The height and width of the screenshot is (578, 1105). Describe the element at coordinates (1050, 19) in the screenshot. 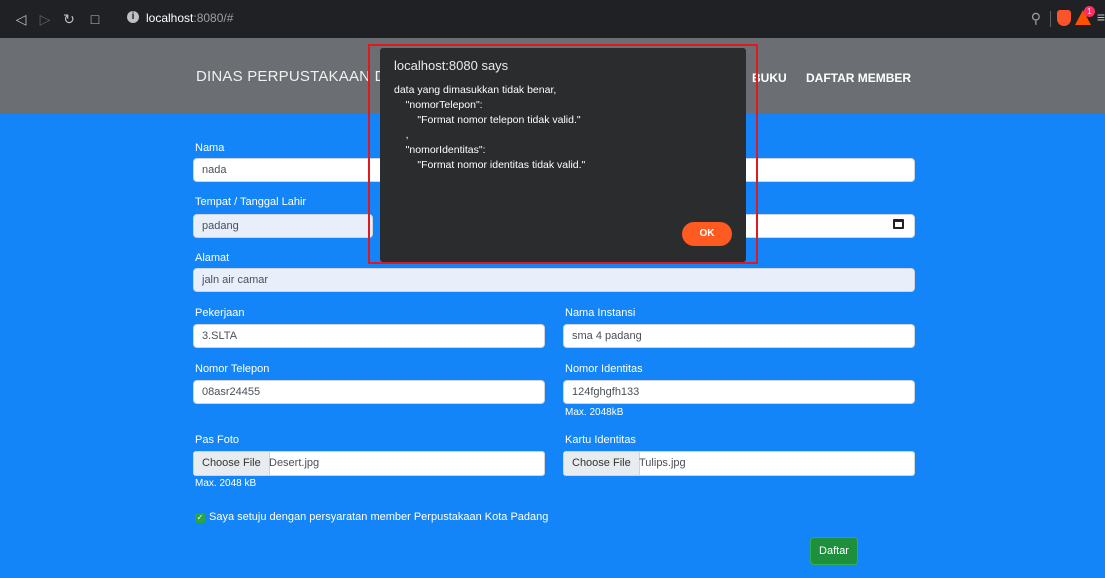

I see `toolbar-separator` at that location.